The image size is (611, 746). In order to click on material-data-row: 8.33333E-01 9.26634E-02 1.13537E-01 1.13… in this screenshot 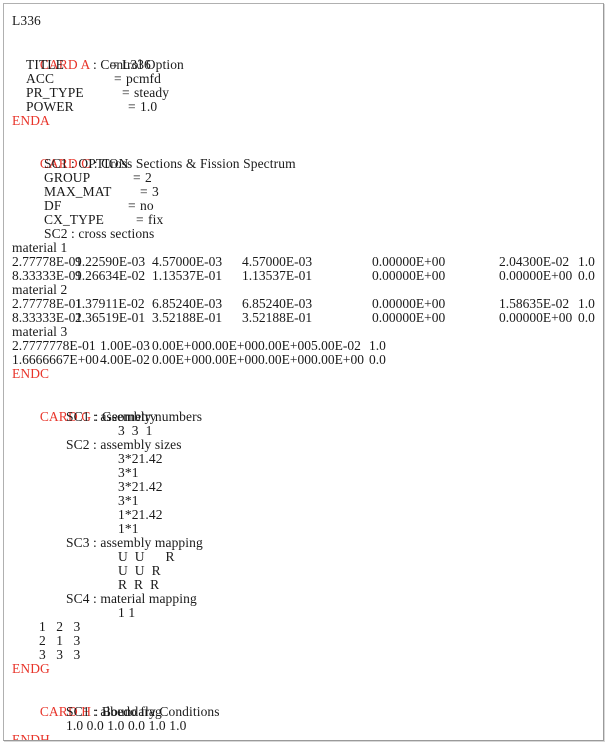, I will do `click(303, 276)`.